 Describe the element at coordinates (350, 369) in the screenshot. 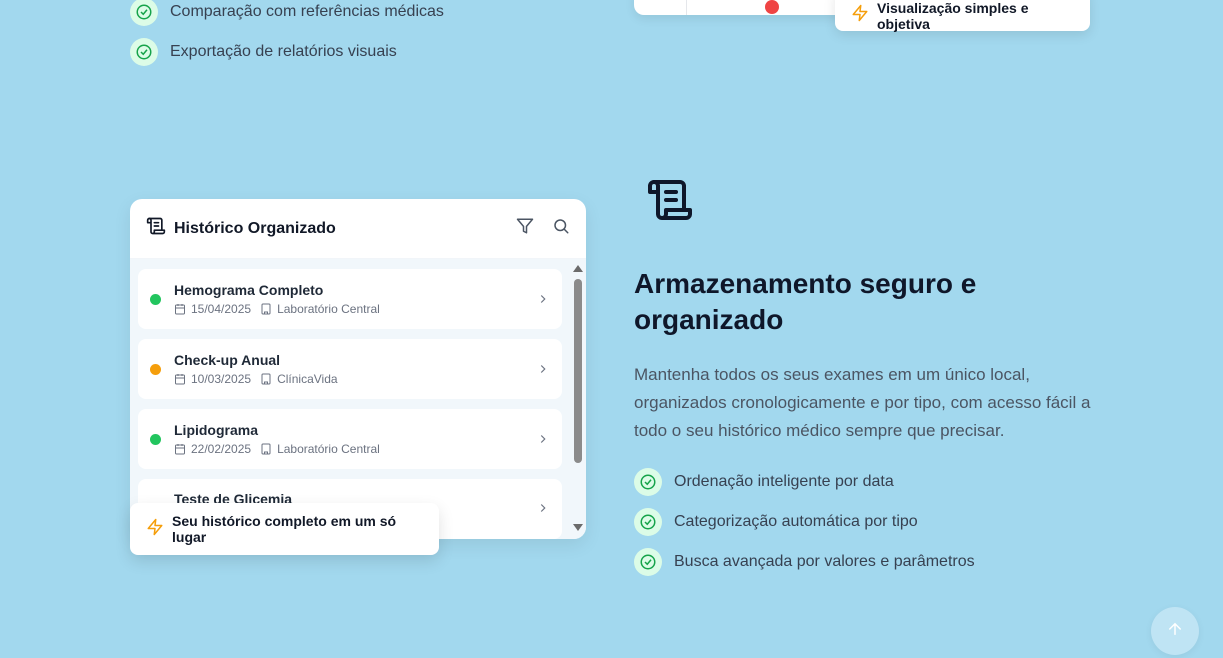

I see `list-item: Check-up Anual 10/03/2025 ClínicaVida` at that location.